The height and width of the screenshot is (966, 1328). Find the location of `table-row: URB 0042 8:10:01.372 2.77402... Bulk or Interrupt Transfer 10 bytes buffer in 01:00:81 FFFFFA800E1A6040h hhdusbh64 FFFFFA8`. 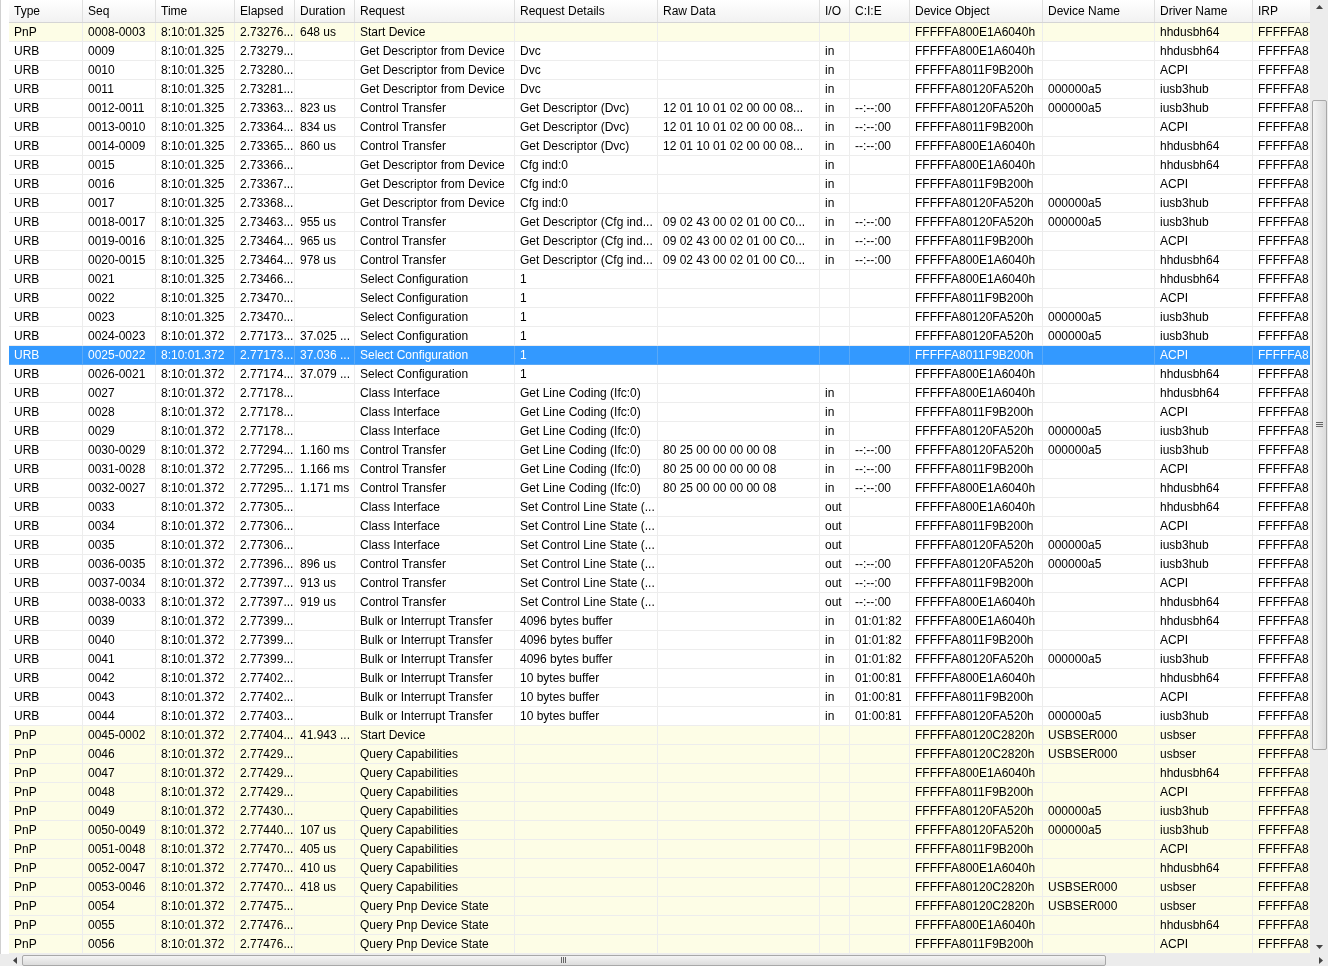

table-row: URB 0042 8:10:01.372 2.77402... Bulk or Interrupt Transfer 10 bytes buffer in 01:00:81 FFFFFA800E1A6040h hhdusbh64 FFFFFA8 is located at coordinates (659, 678).